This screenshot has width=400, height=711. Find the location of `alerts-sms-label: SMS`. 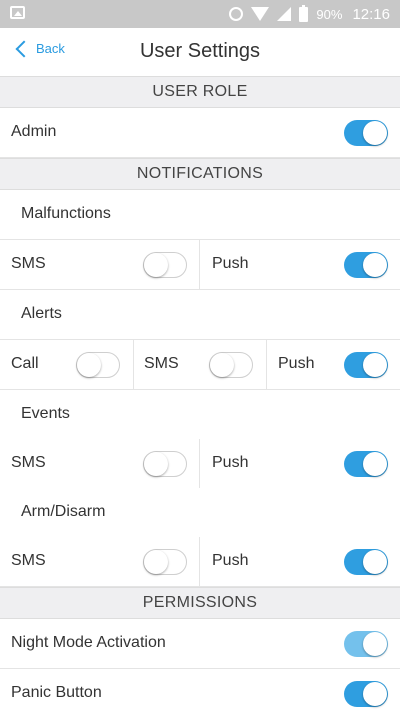

alerts-sms-label: SMS is located at coordinates (161, 363).